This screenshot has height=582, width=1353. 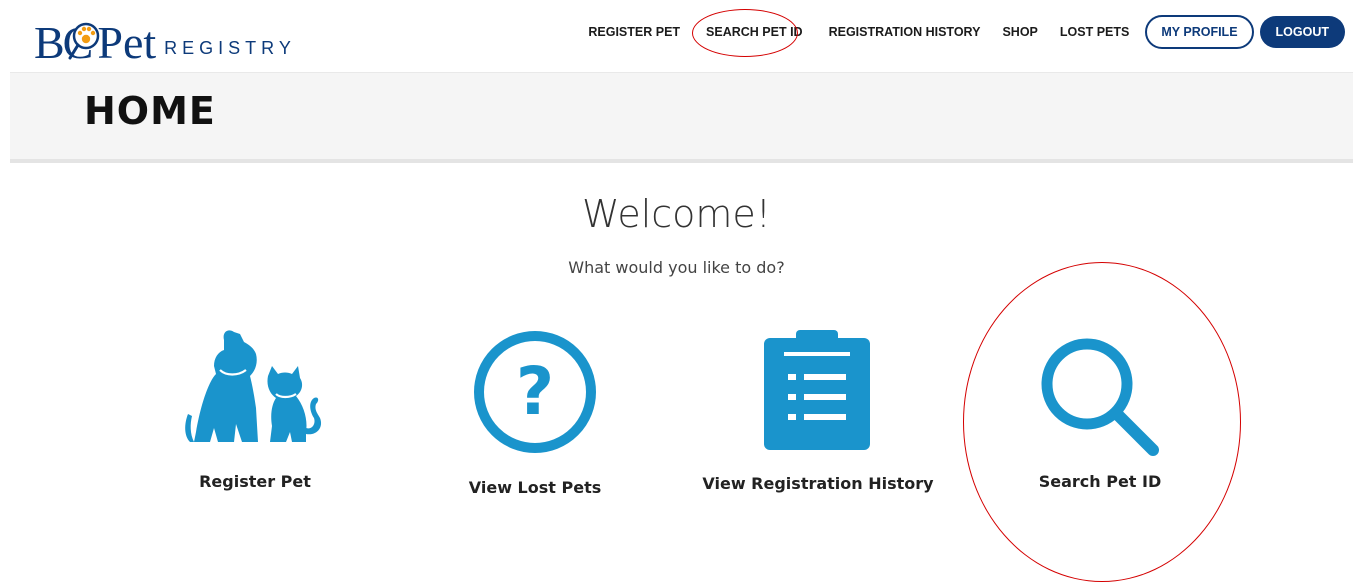 What do you see at coordinates (1019, 32) in the screenshot?
I see `nav-shop: SHOP` at bounding box center [1019, 32].